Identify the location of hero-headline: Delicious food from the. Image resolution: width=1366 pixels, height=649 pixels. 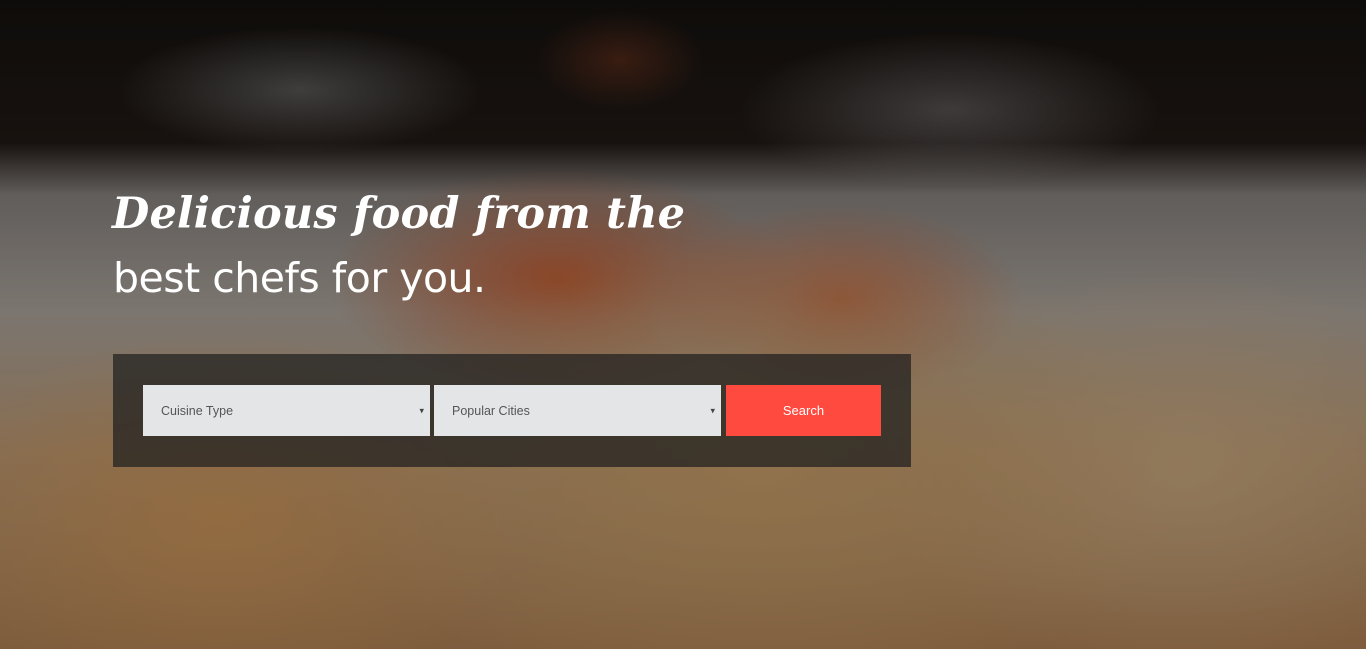
(399, 214).